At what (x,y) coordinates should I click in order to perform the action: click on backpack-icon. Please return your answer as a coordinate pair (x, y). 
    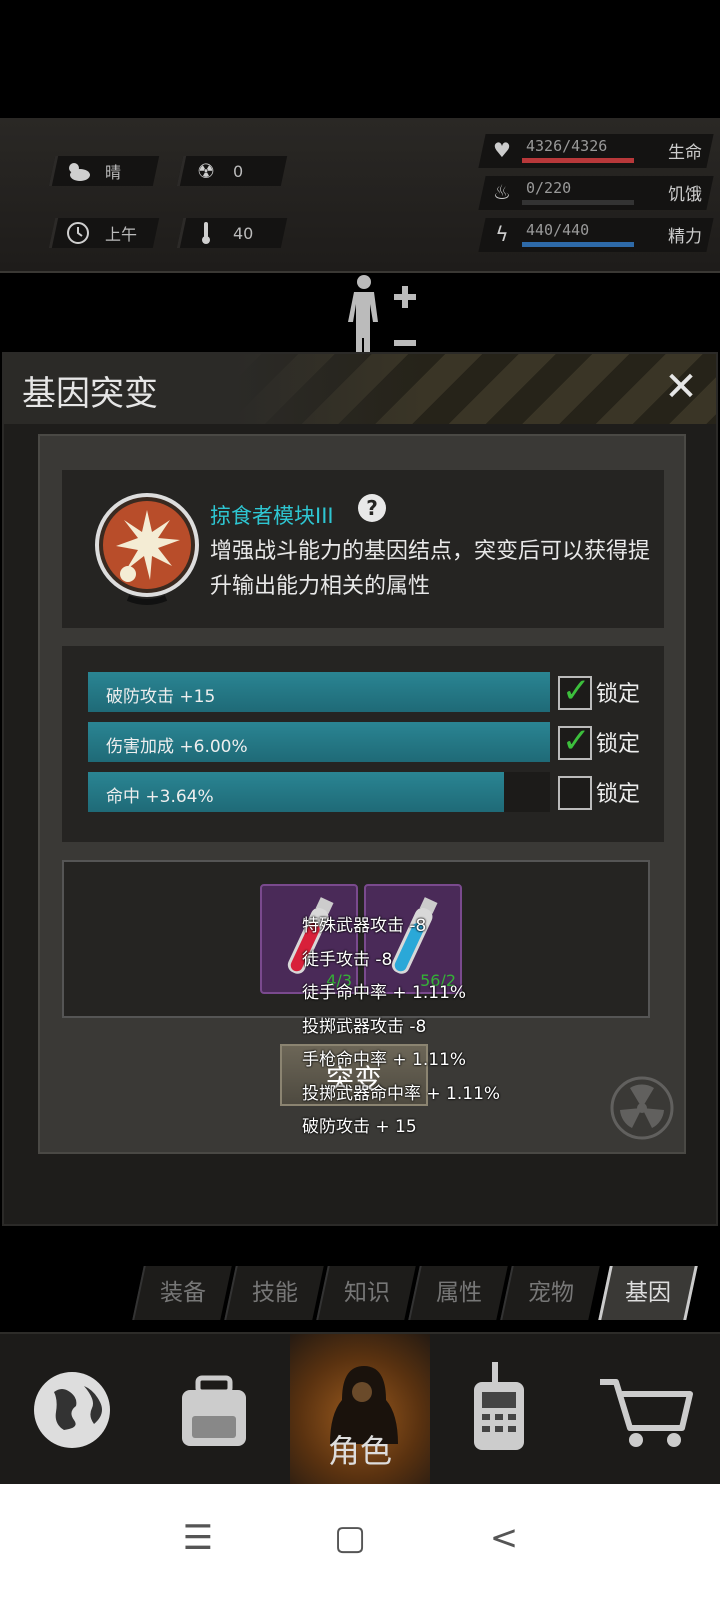
    Looking at the image, I should click on (214, 1410).